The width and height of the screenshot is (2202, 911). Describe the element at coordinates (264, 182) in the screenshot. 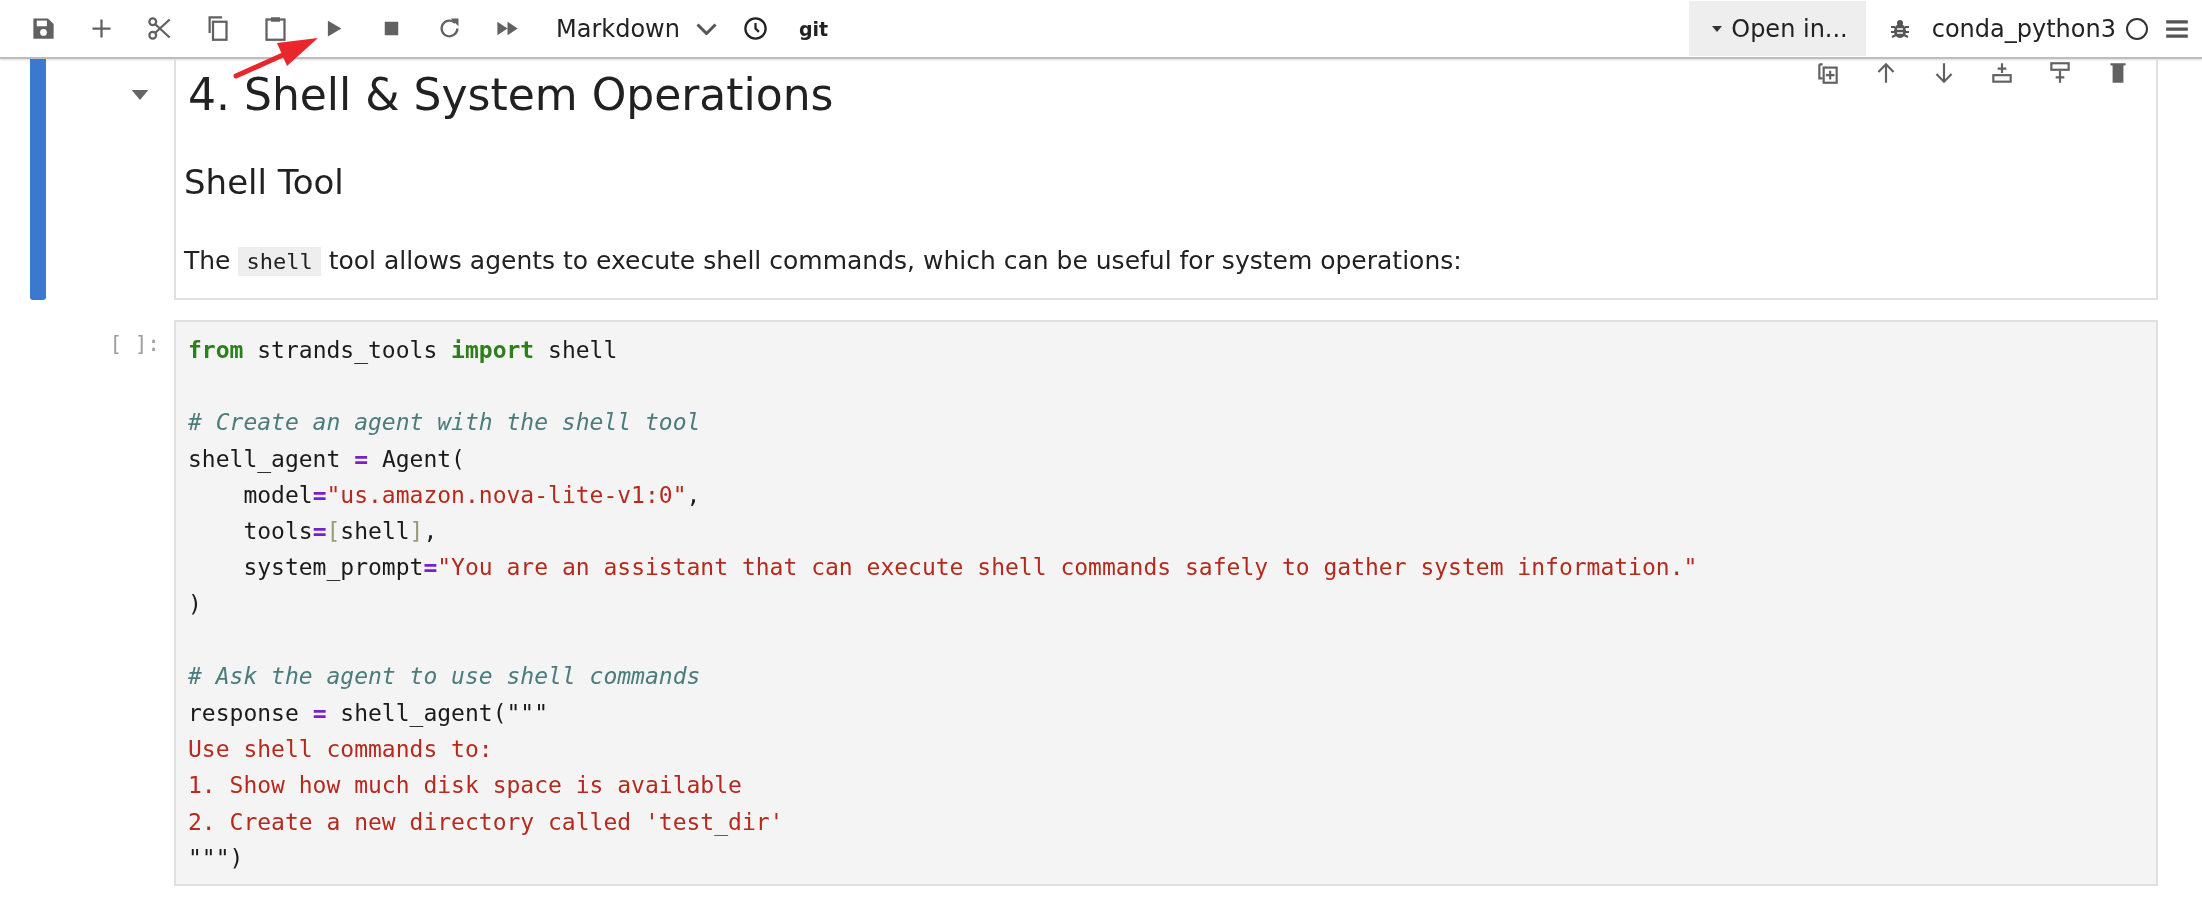

I see `subheading: Shell Tool` at that location.